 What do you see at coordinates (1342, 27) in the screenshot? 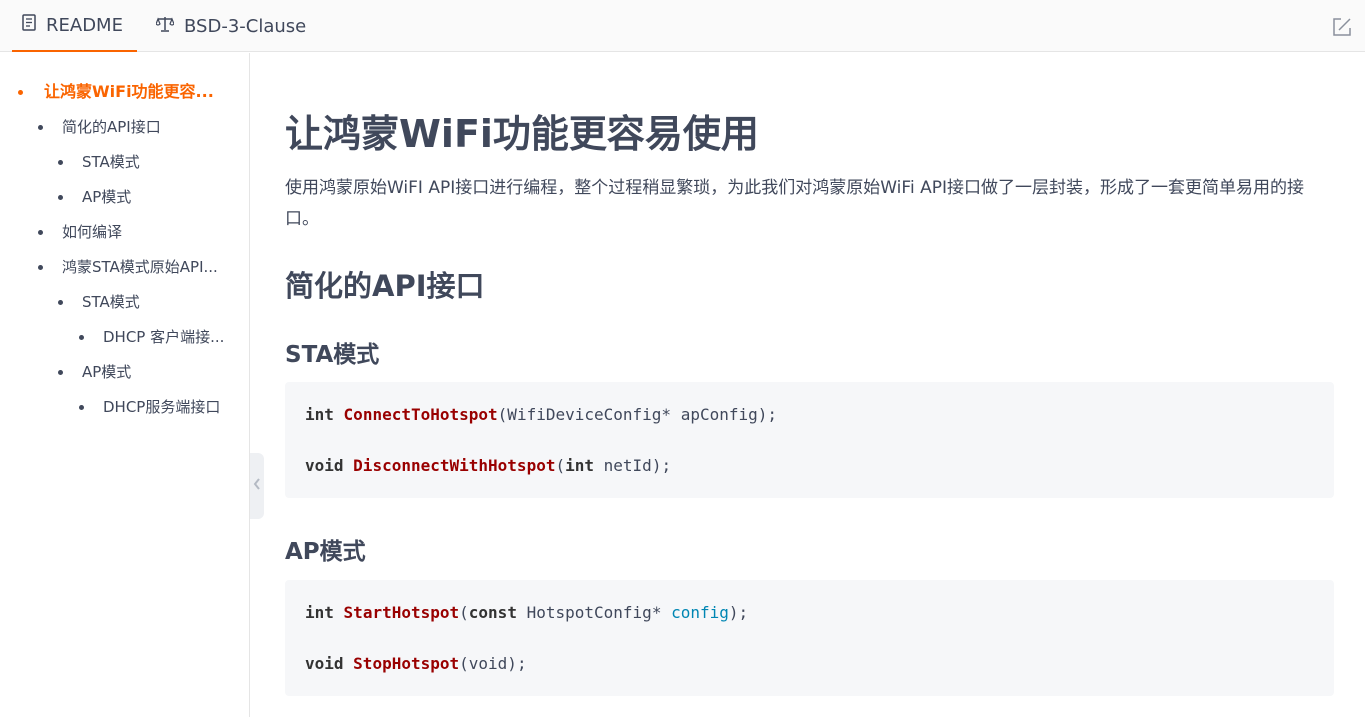
I see `edit-icon` at bounding box center [1342, 27].